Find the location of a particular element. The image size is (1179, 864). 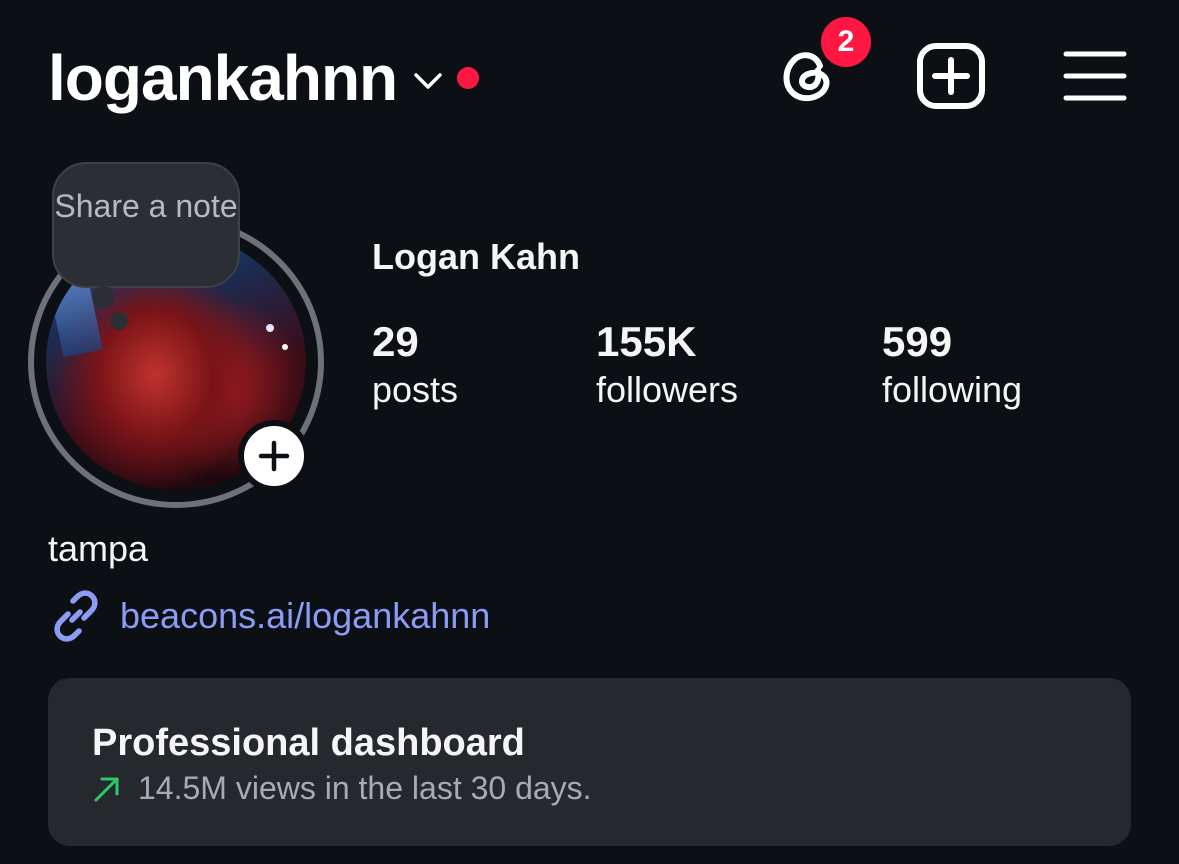

bio-link: beacons.ai/logankahnn is located at coordinates (269, 616).